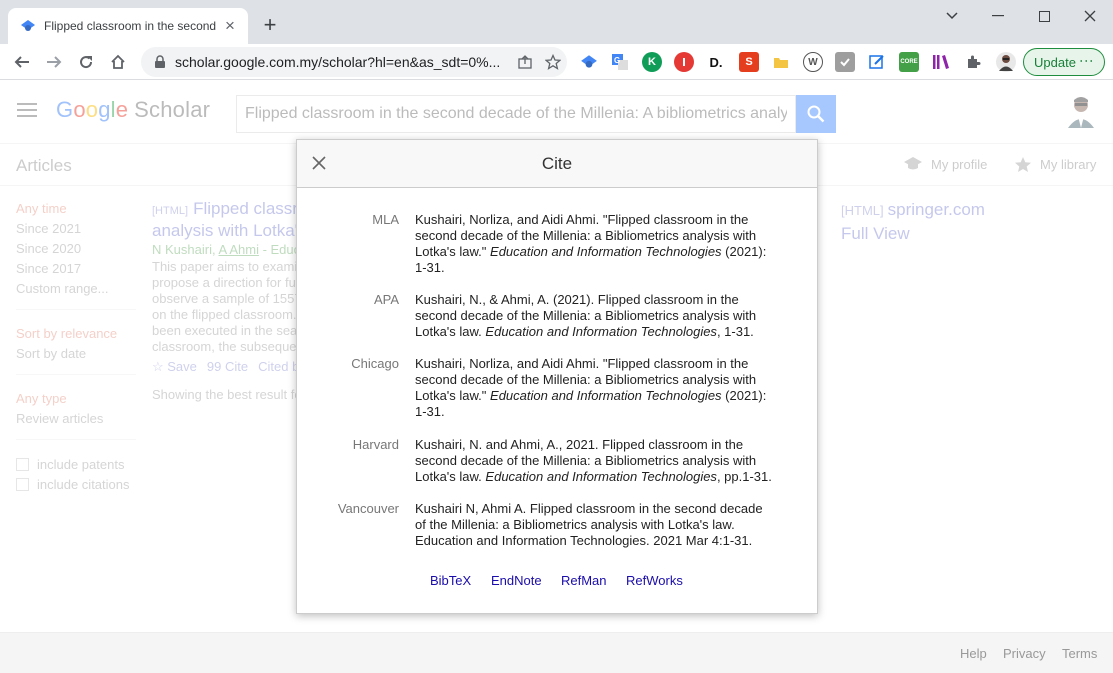 This screenshot has height=673, width=1113. I want to click on back-icon, so click(22, 62).